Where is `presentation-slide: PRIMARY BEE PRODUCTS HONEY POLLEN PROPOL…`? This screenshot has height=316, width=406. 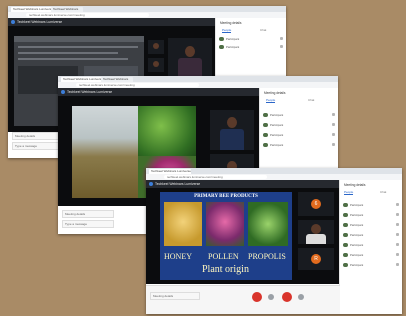 presentation-slide: PRIMARY BEE PRODUCTS HONEY POLLEN PROPOL… is located at coordinates (226, 236).